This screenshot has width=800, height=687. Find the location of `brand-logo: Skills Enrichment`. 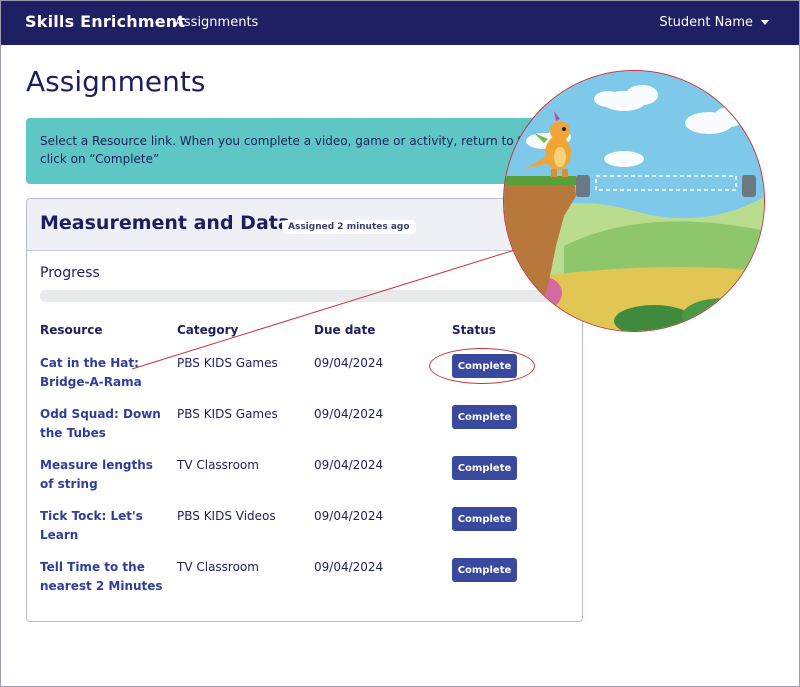

brand-logo: Skills Enrichment is located at coordinates (105, 21).